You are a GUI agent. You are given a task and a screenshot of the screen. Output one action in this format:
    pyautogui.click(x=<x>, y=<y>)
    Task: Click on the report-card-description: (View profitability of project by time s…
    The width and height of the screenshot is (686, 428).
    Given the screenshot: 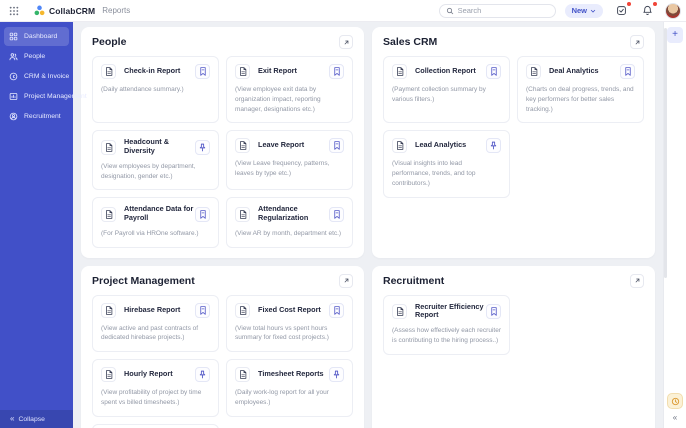 What is the action you would take?
    pyautogui.click(x=151, y=397)
    